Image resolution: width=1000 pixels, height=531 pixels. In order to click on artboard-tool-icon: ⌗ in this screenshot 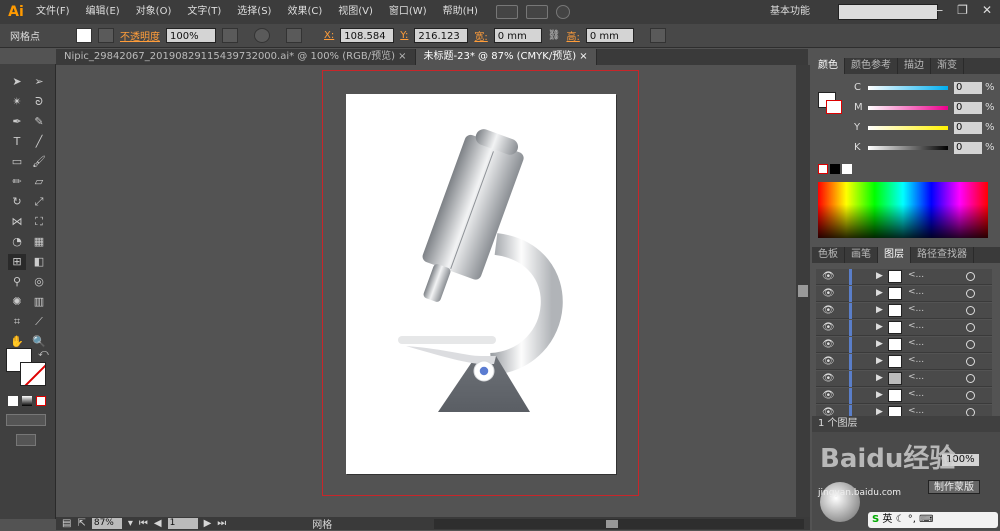, I will do `click(17, 322)`.